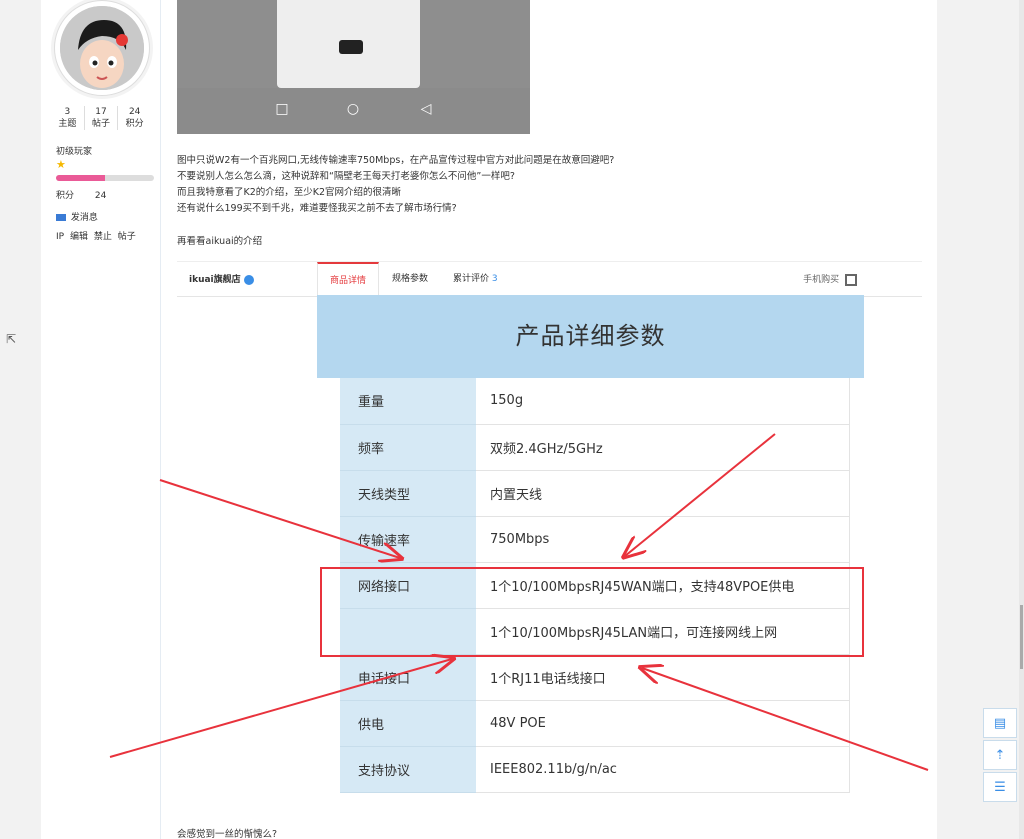  I want to click on stat-value: 24, so click(134, 112).